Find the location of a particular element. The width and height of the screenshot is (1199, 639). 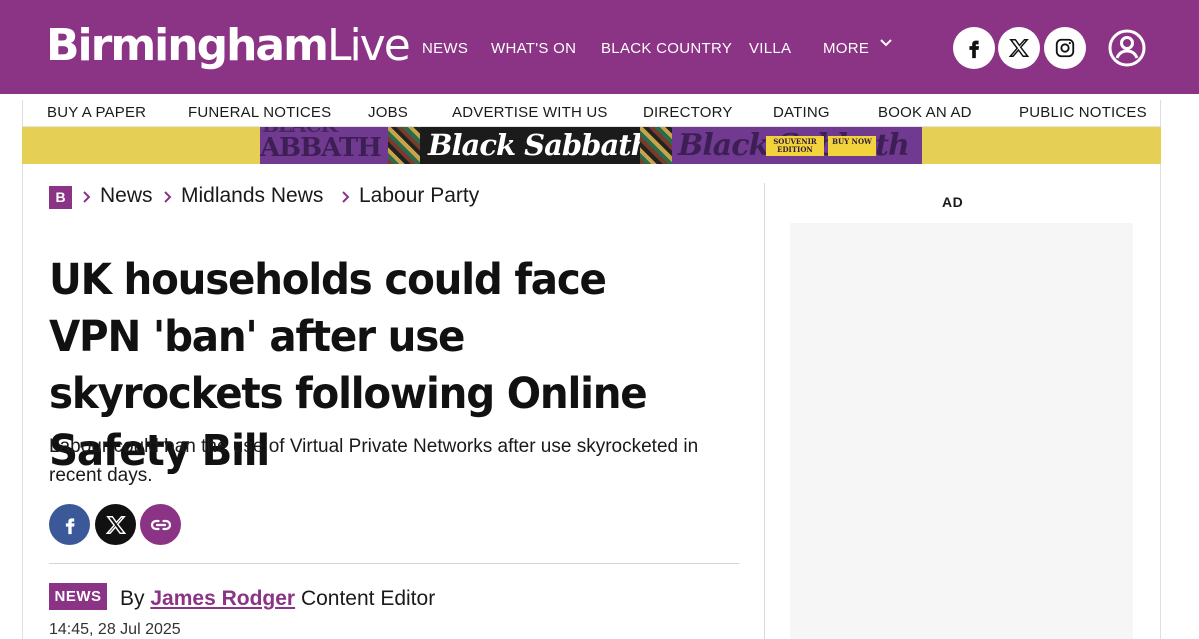

breadcrumb-home: B is located at coordinates (60, 197).